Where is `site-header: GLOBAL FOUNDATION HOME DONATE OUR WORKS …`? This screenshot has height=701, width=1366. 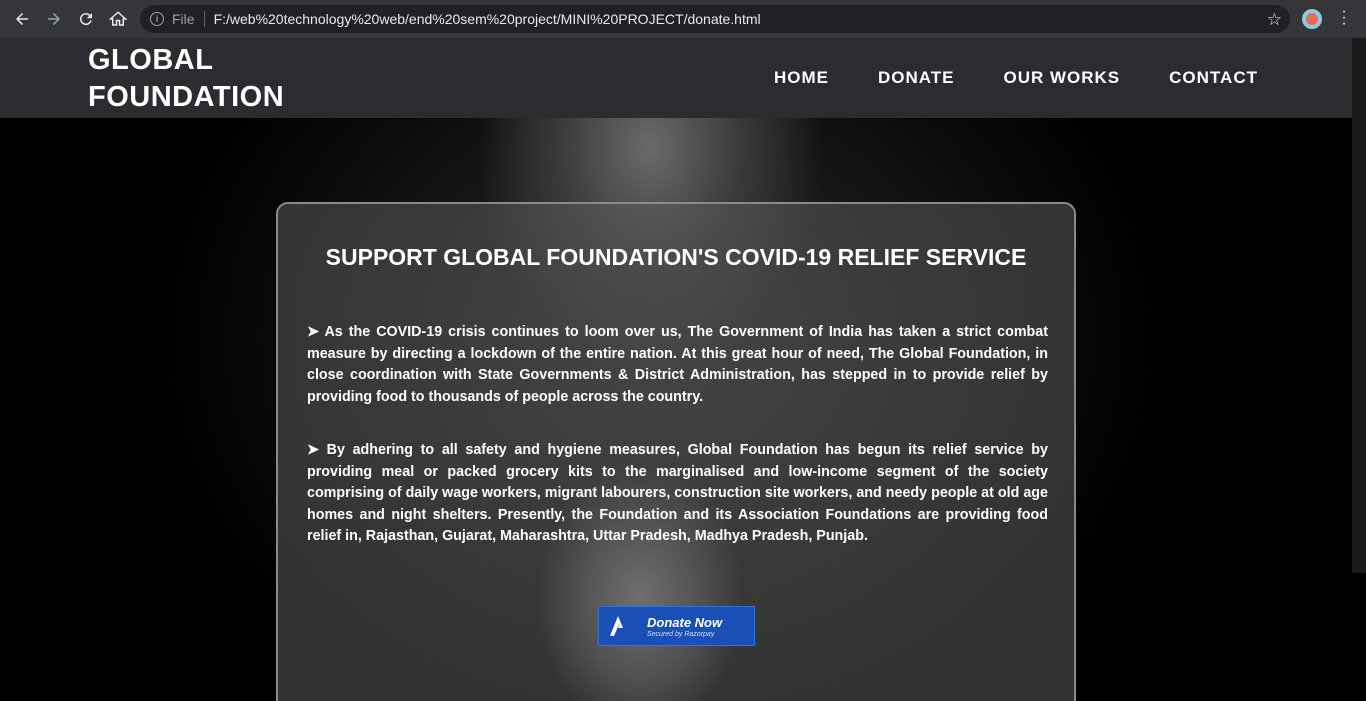
site-header: GLOBAL FOUNDATION HOME DONATE OUR WORKS … is located at coordinates (676, 78).